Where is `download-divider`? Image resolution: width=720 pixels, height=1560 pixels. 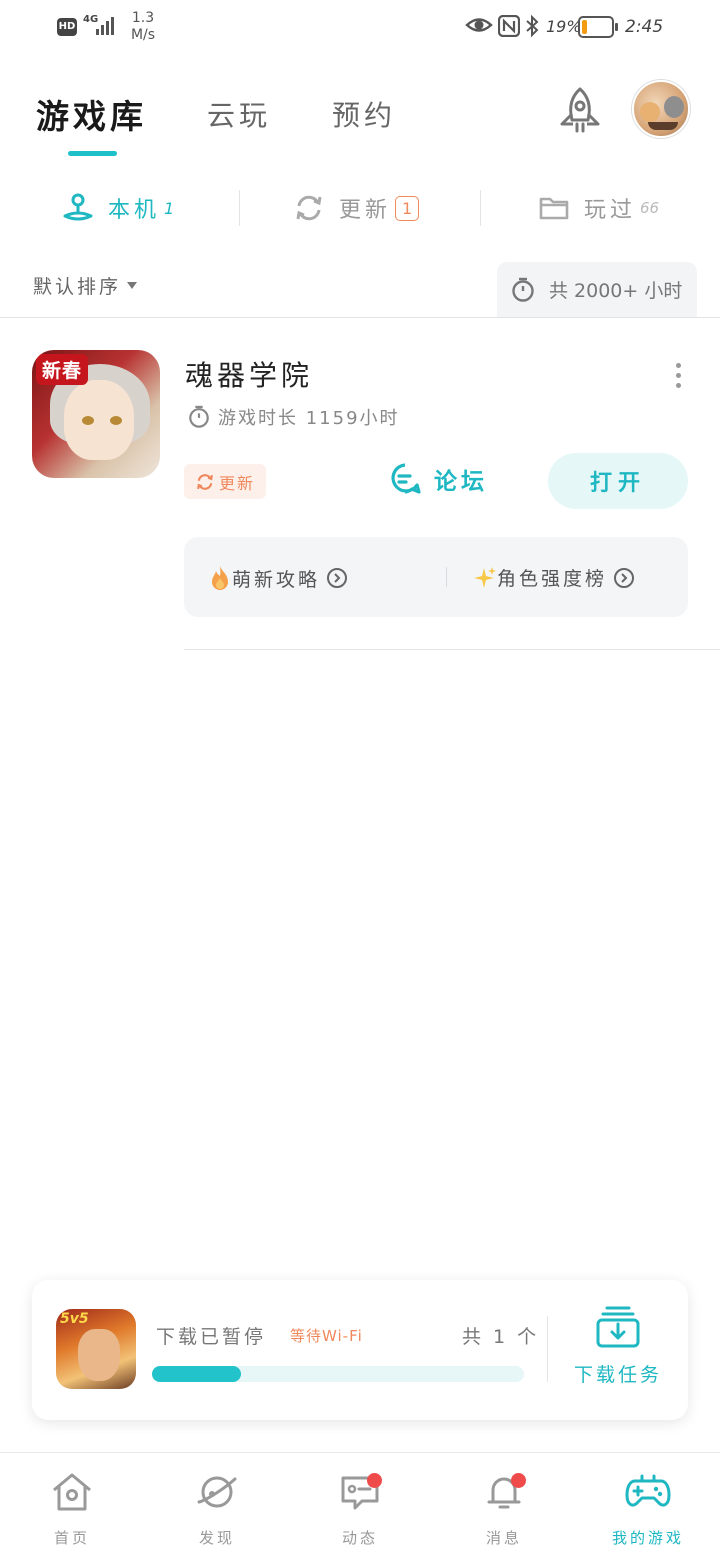
download-divider is located at coordinates (547, 1349).